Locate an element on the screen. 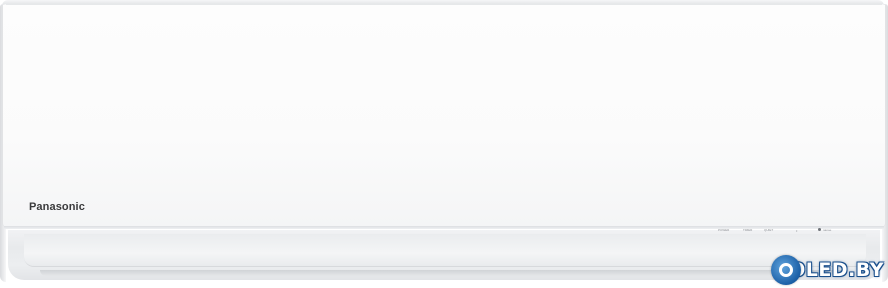  feature-indicator-label: nanoe is located at coordinates (827, 230).